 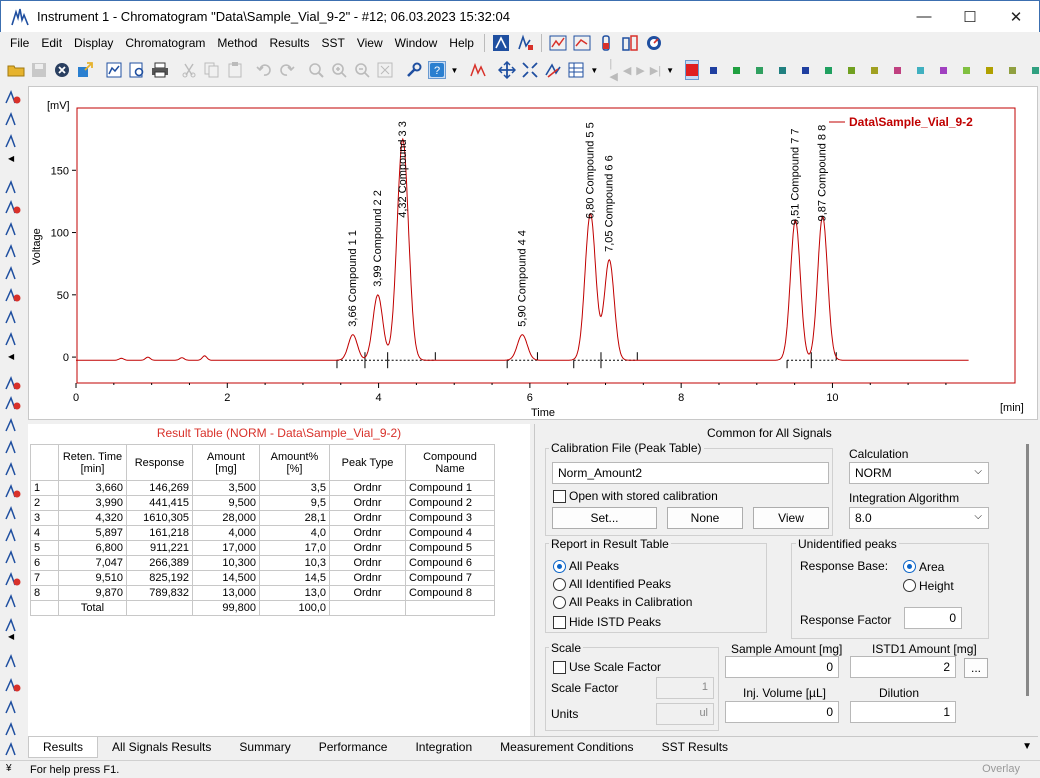 I want to click on table-cell: 6,800, so click(x=92, y=548).